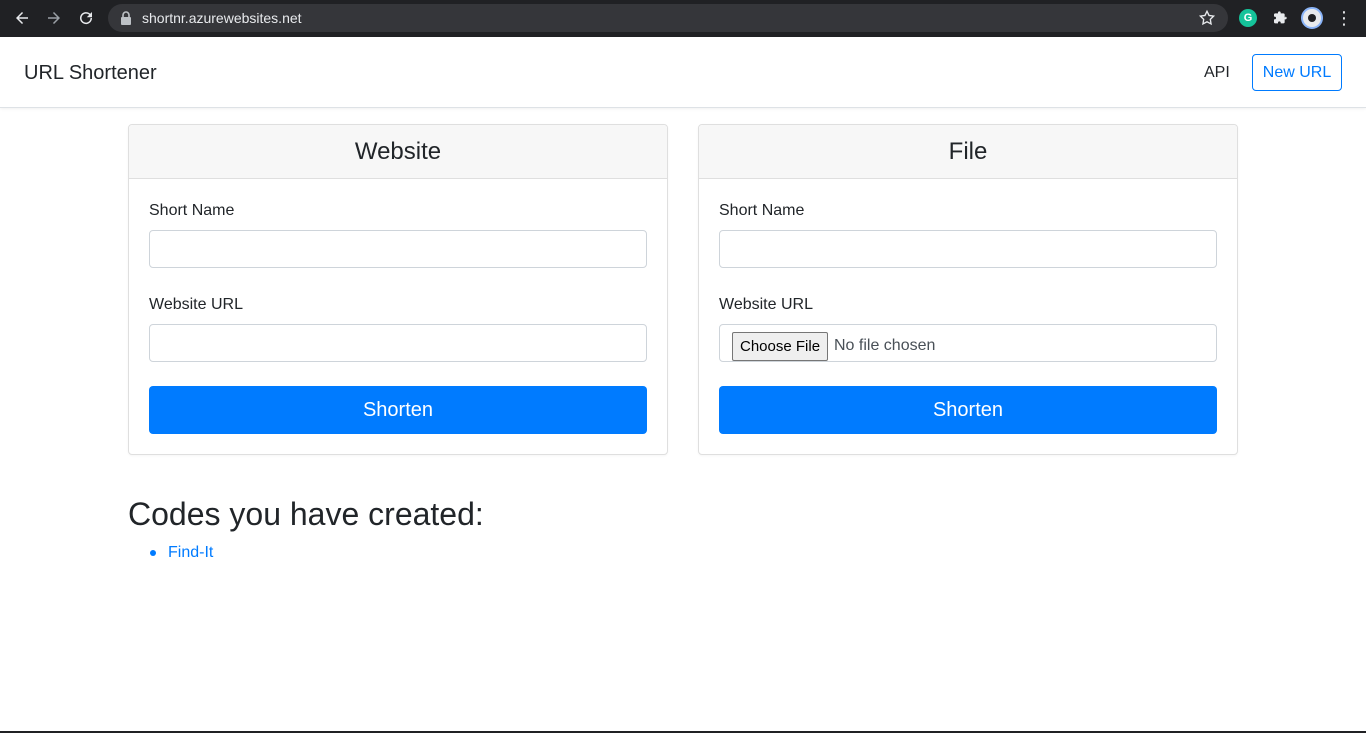  What do you see at coordinates (1207, 18) in the screenshot?
I see `star-icon` at bounding box center [1207, 18].